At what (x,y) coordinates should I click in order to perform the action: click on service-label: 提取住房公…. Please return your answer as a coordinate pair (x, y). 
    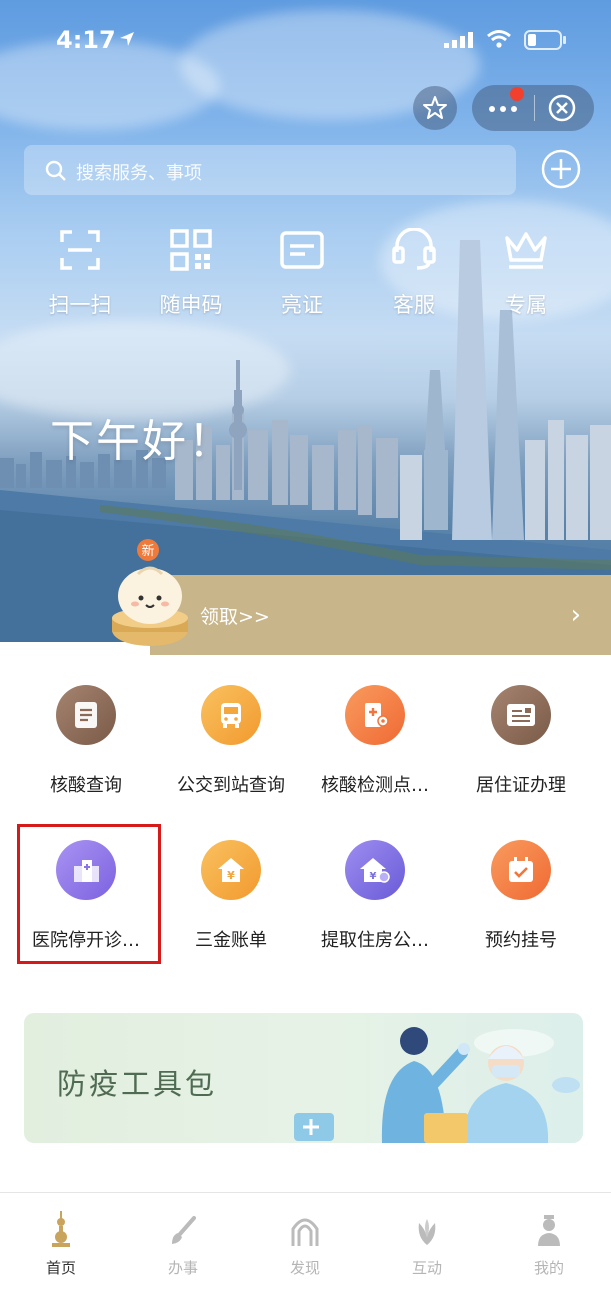
    Looking at the image, I should click on (375, 940).